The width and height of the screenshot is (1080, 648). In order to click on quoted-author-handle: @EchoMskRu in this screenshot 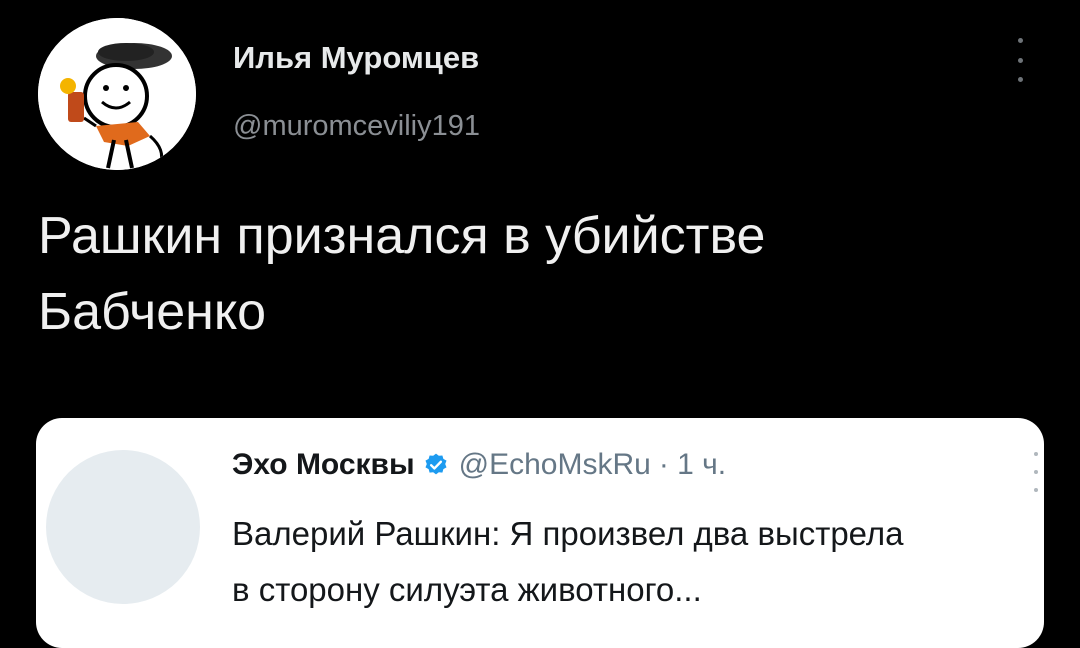, I will do `click(555, 465)`.